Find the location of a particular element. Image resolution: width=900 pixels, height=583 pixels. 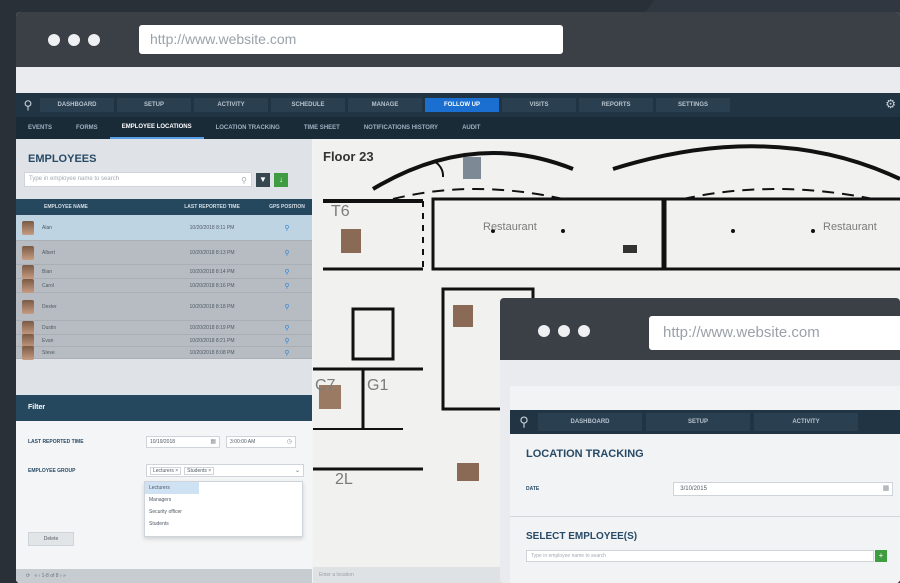

location-input: Enter a location is located at coordinates (408, 575).